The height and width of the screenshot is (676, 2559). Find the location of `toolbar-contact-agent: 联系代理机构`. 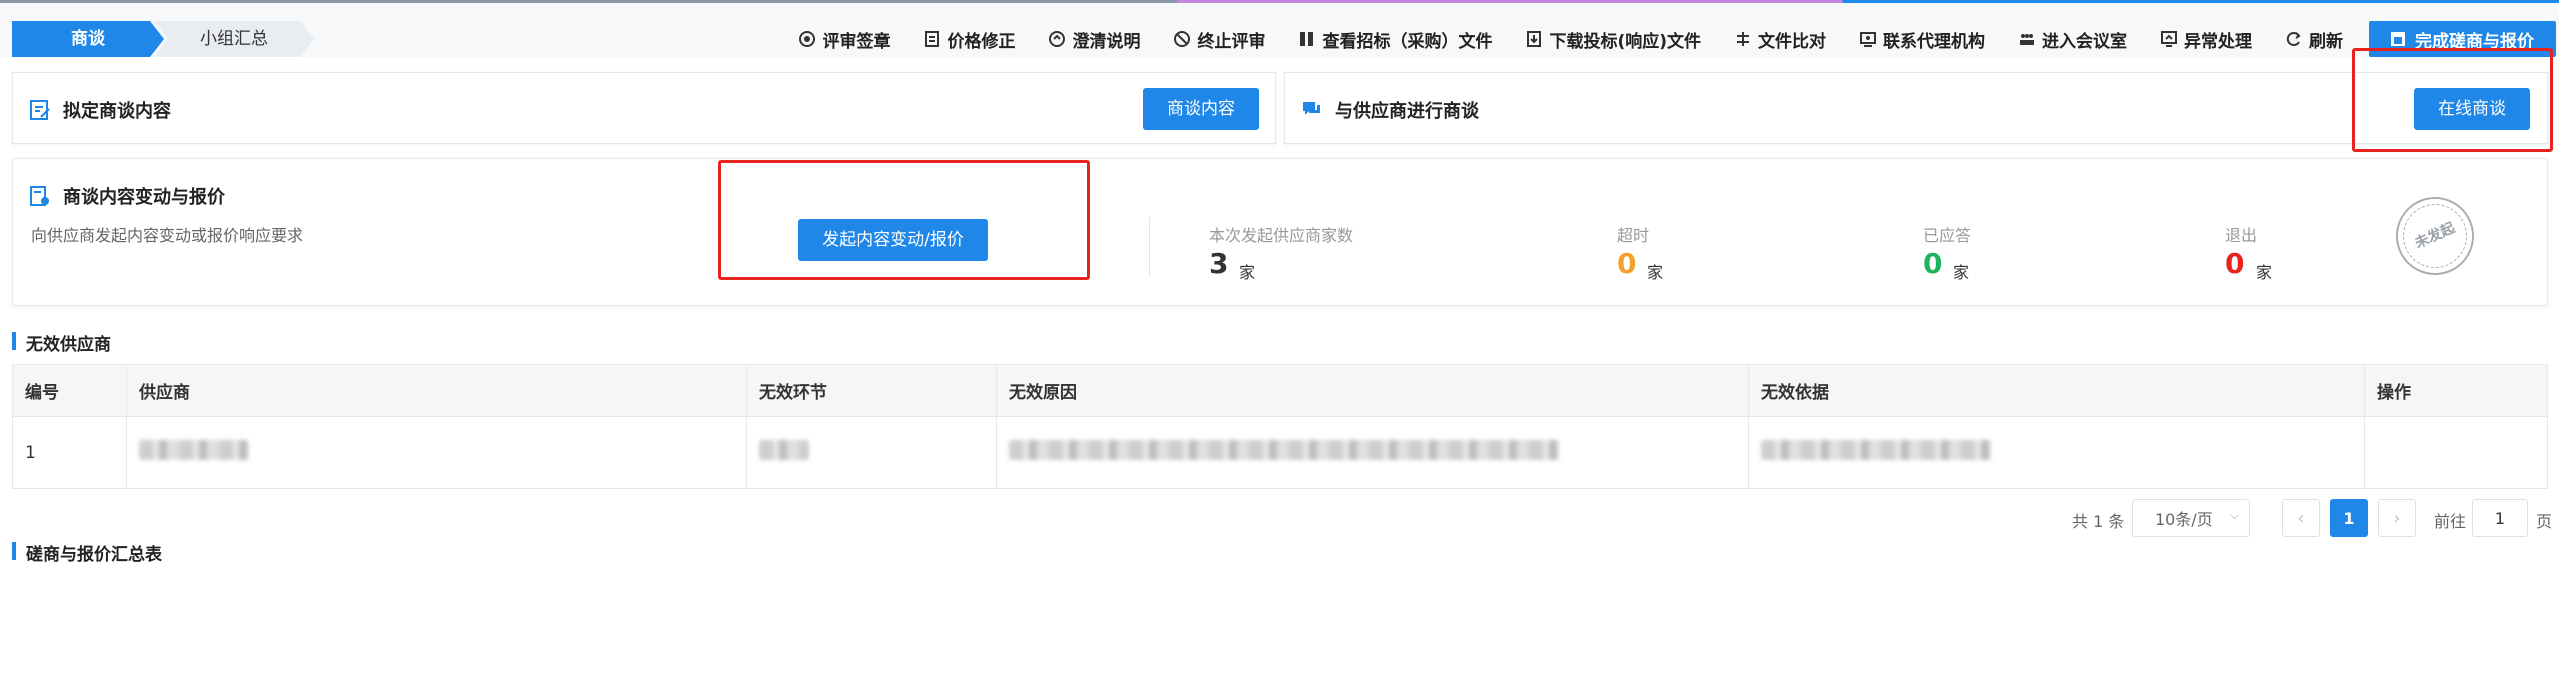

toolbar-contact-agent: 联系代理机构 is located at coordinates (1922, 39).